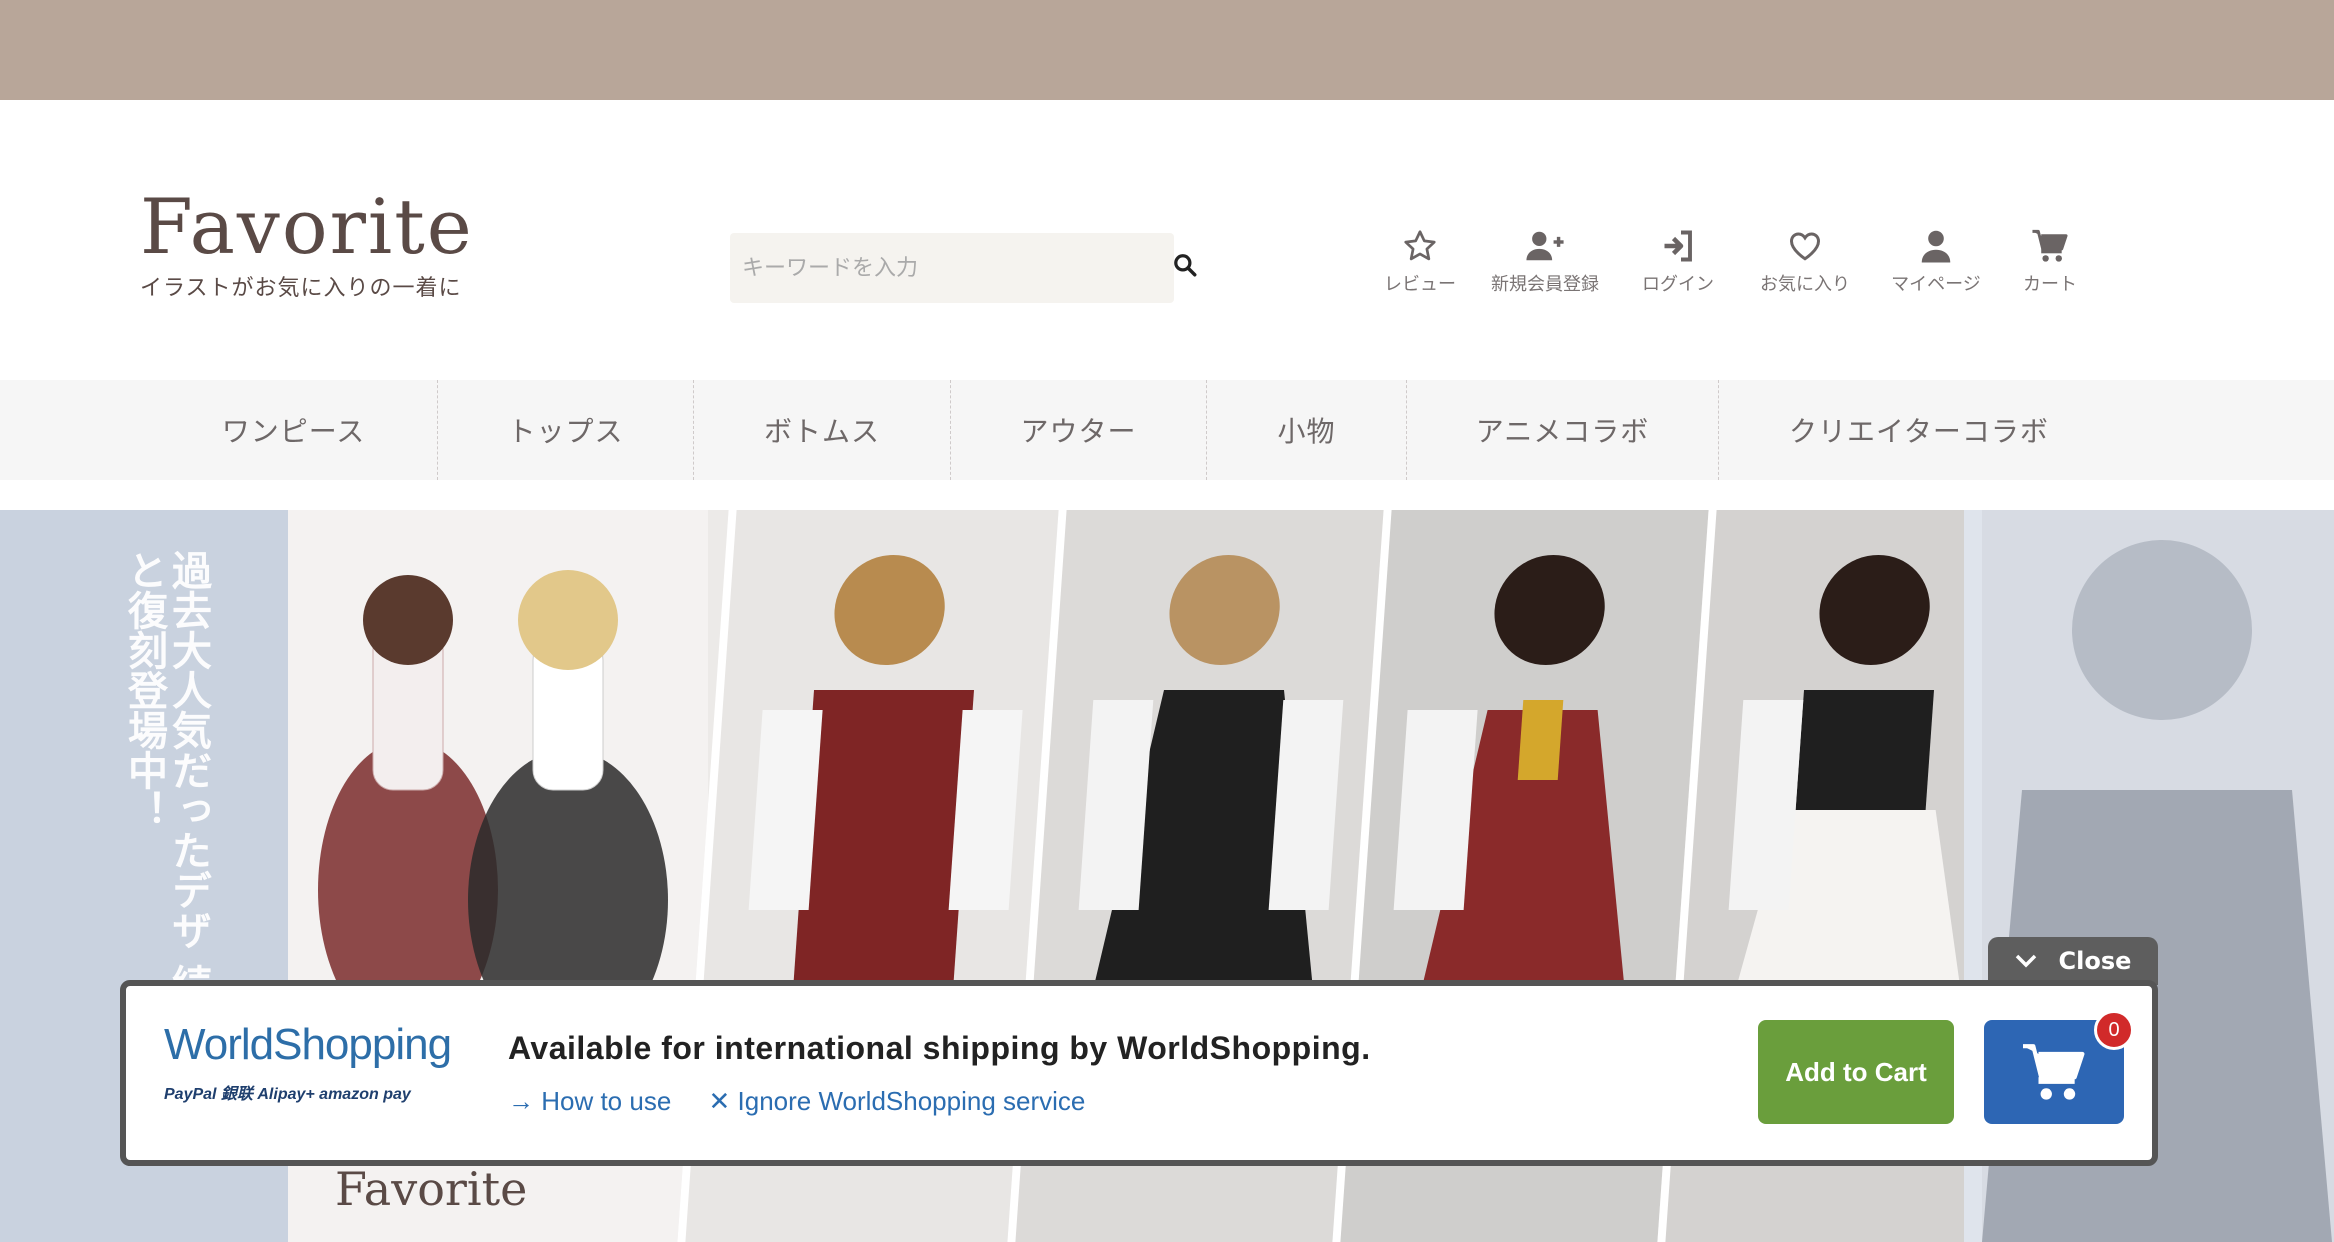 The height and width of the screenshot is (1242, 2334). I want to click on nav-review: レビュー, so click(1420, 262).